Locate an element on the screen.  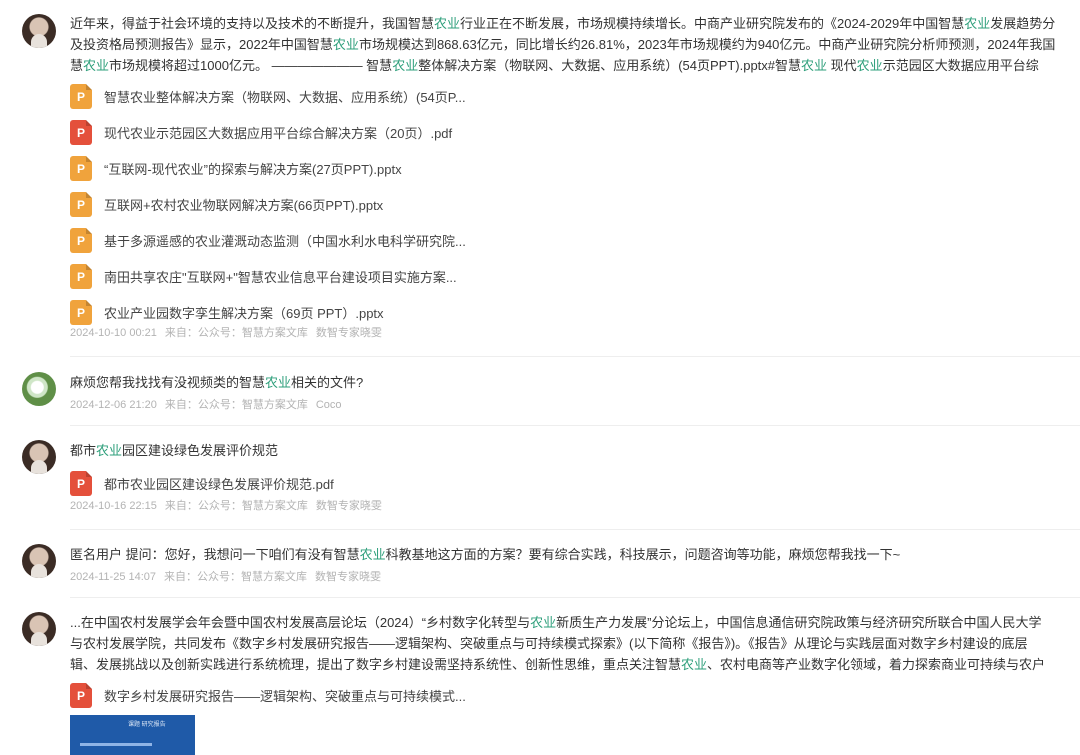
file-attachment: P 互联网+农村农业物联网解决方案(66页PPT).pptx is located at coordinates (575, 204).